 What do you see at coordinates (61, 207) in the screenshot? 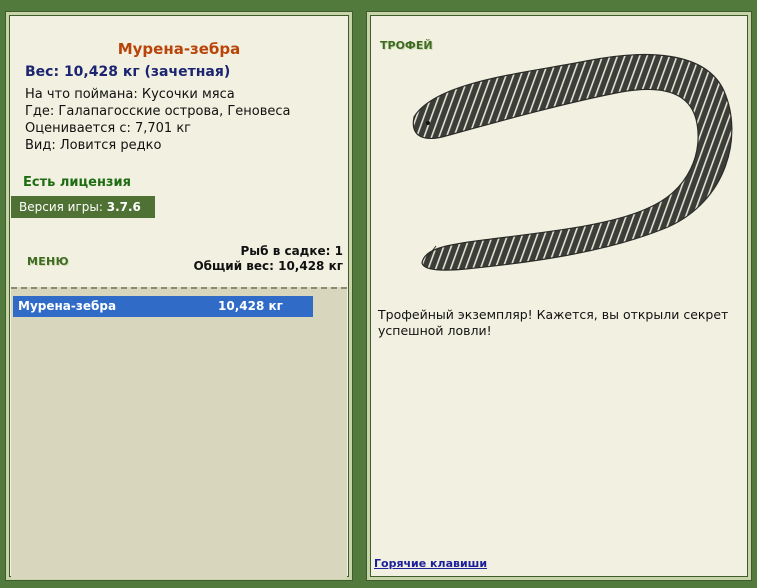
I see `version-label: Версия игры:` at bounding box center [61, 207].